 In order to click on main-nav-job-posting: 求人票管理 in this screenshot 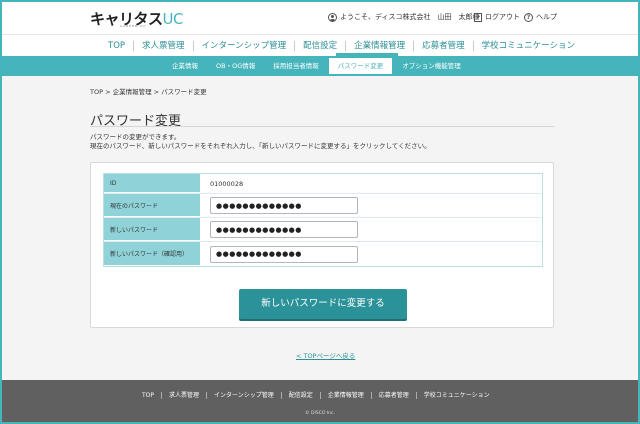, I will do `click(163, 46)`.